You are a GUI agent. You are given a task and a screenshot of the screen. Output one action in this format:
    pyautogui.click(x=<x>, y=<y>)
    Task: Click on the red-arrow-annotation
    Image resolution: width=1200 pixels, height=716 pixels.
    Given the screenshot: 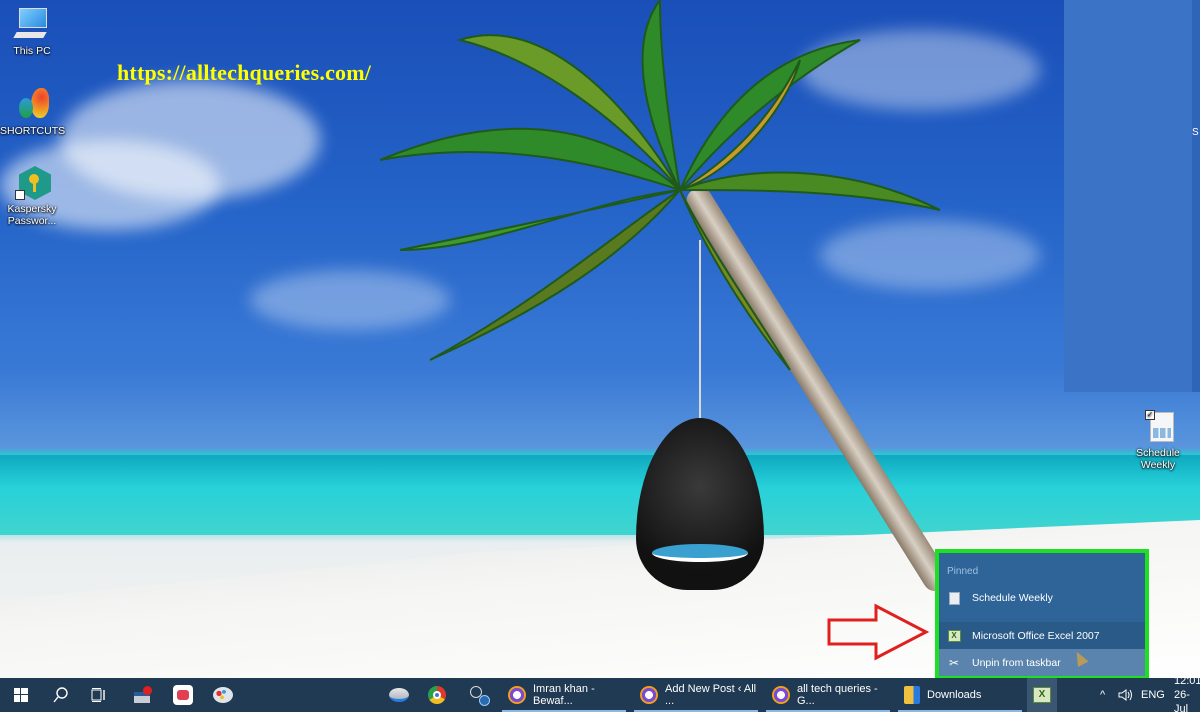 What is the action you would take?
    pyautogui.click(x=878, y=632)
    